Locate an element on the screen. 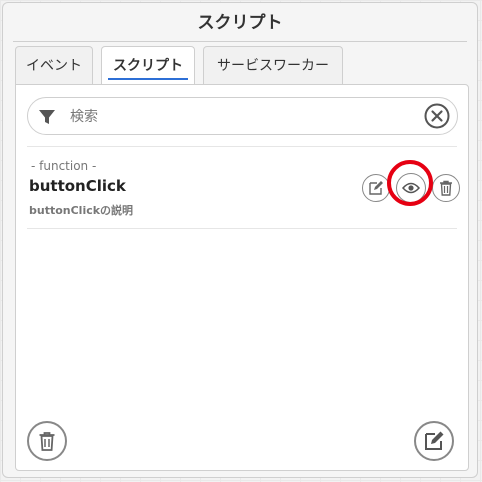 This screenshot has height=482, width=482. new-script-button is located at coordinates (434, 441).